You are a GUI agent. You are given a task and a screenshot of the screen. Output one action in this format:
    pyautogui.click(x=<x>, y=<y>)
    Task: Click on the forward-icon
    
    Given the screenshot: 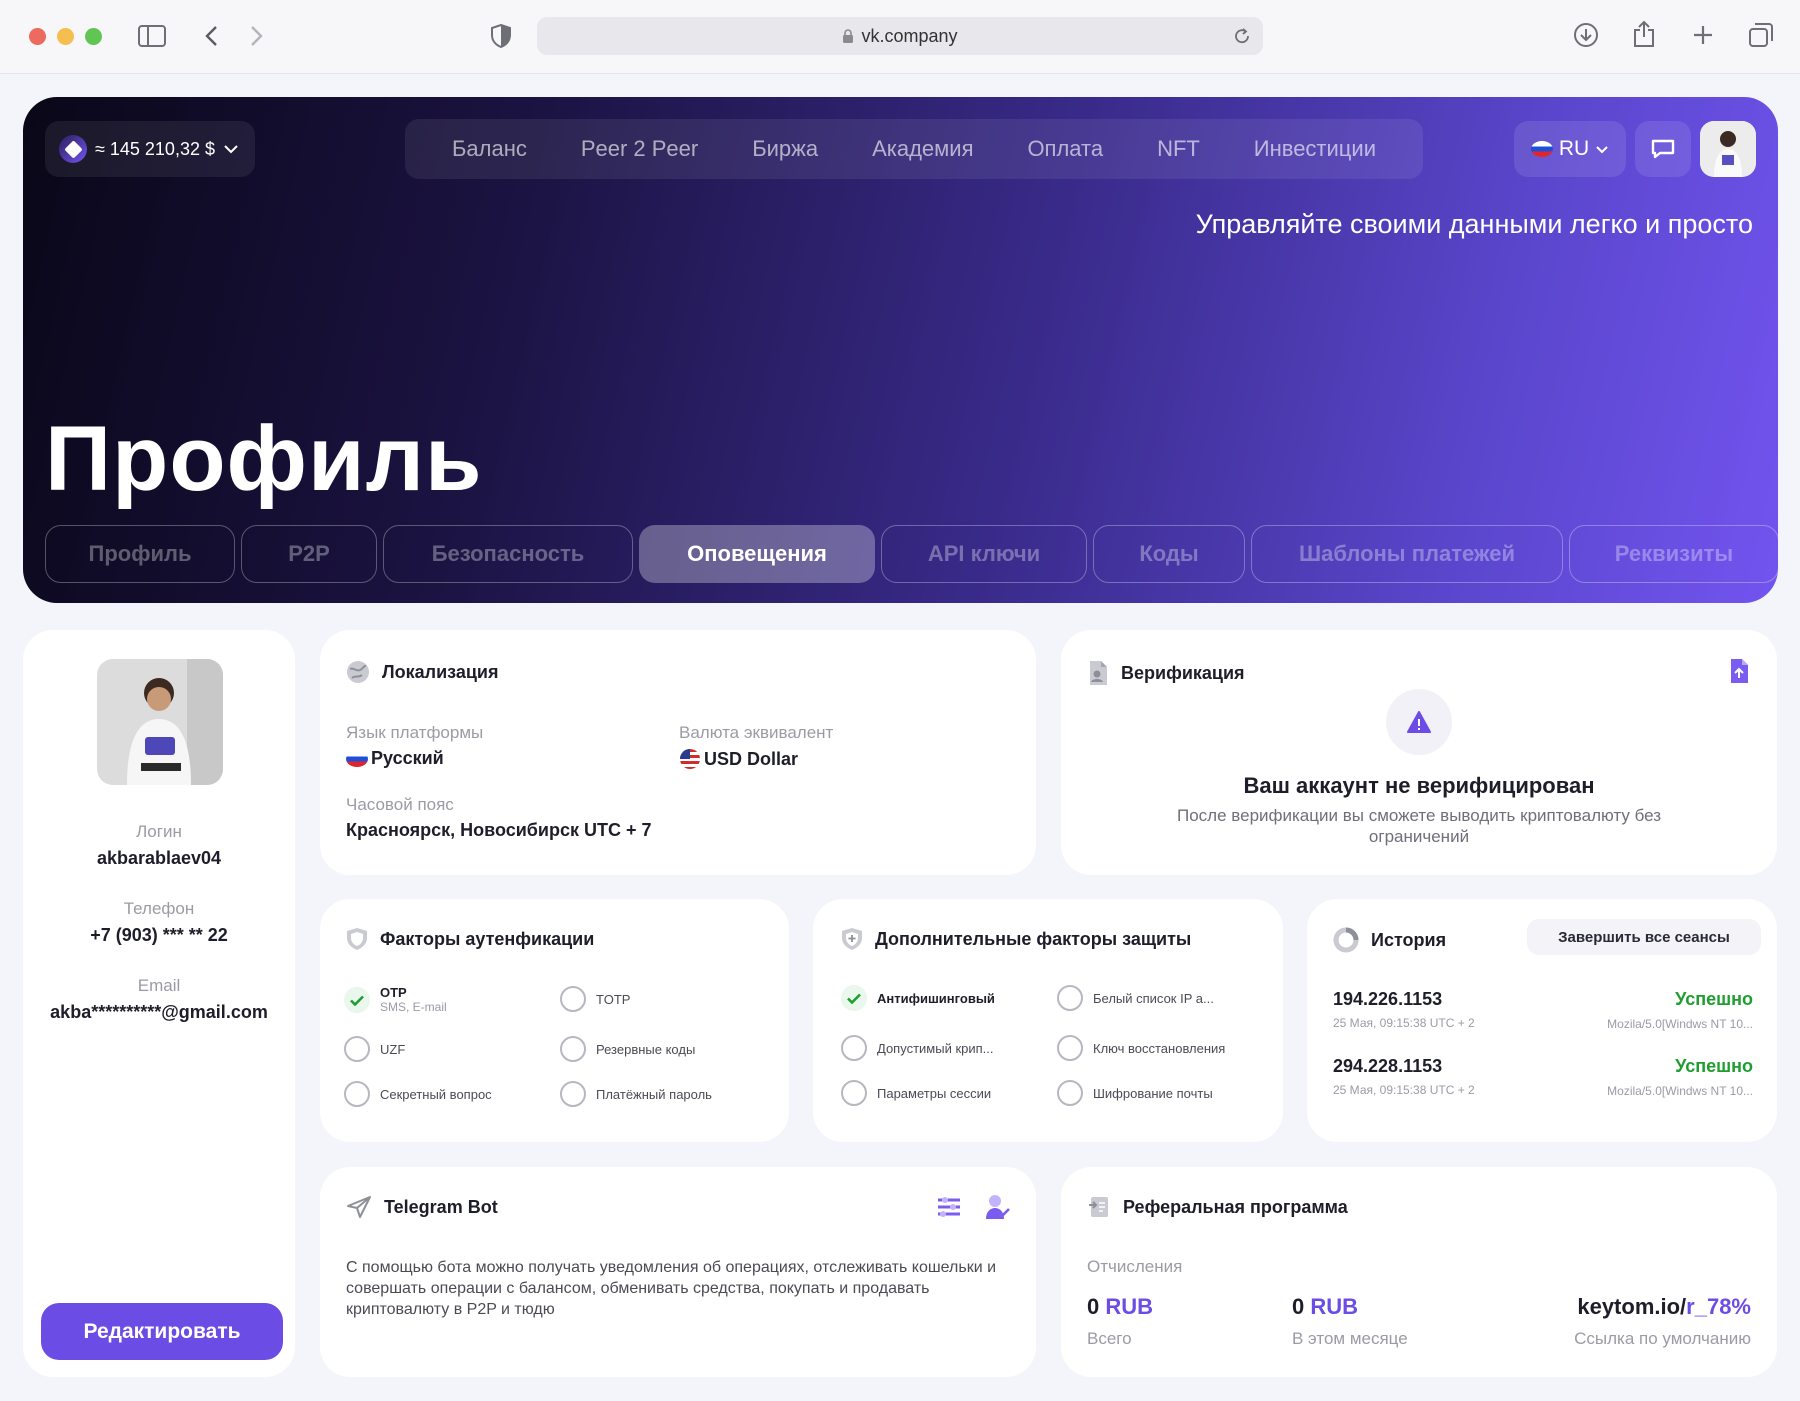 What is the action you would take?
    pyautogui.click(x=257, y=36)
    